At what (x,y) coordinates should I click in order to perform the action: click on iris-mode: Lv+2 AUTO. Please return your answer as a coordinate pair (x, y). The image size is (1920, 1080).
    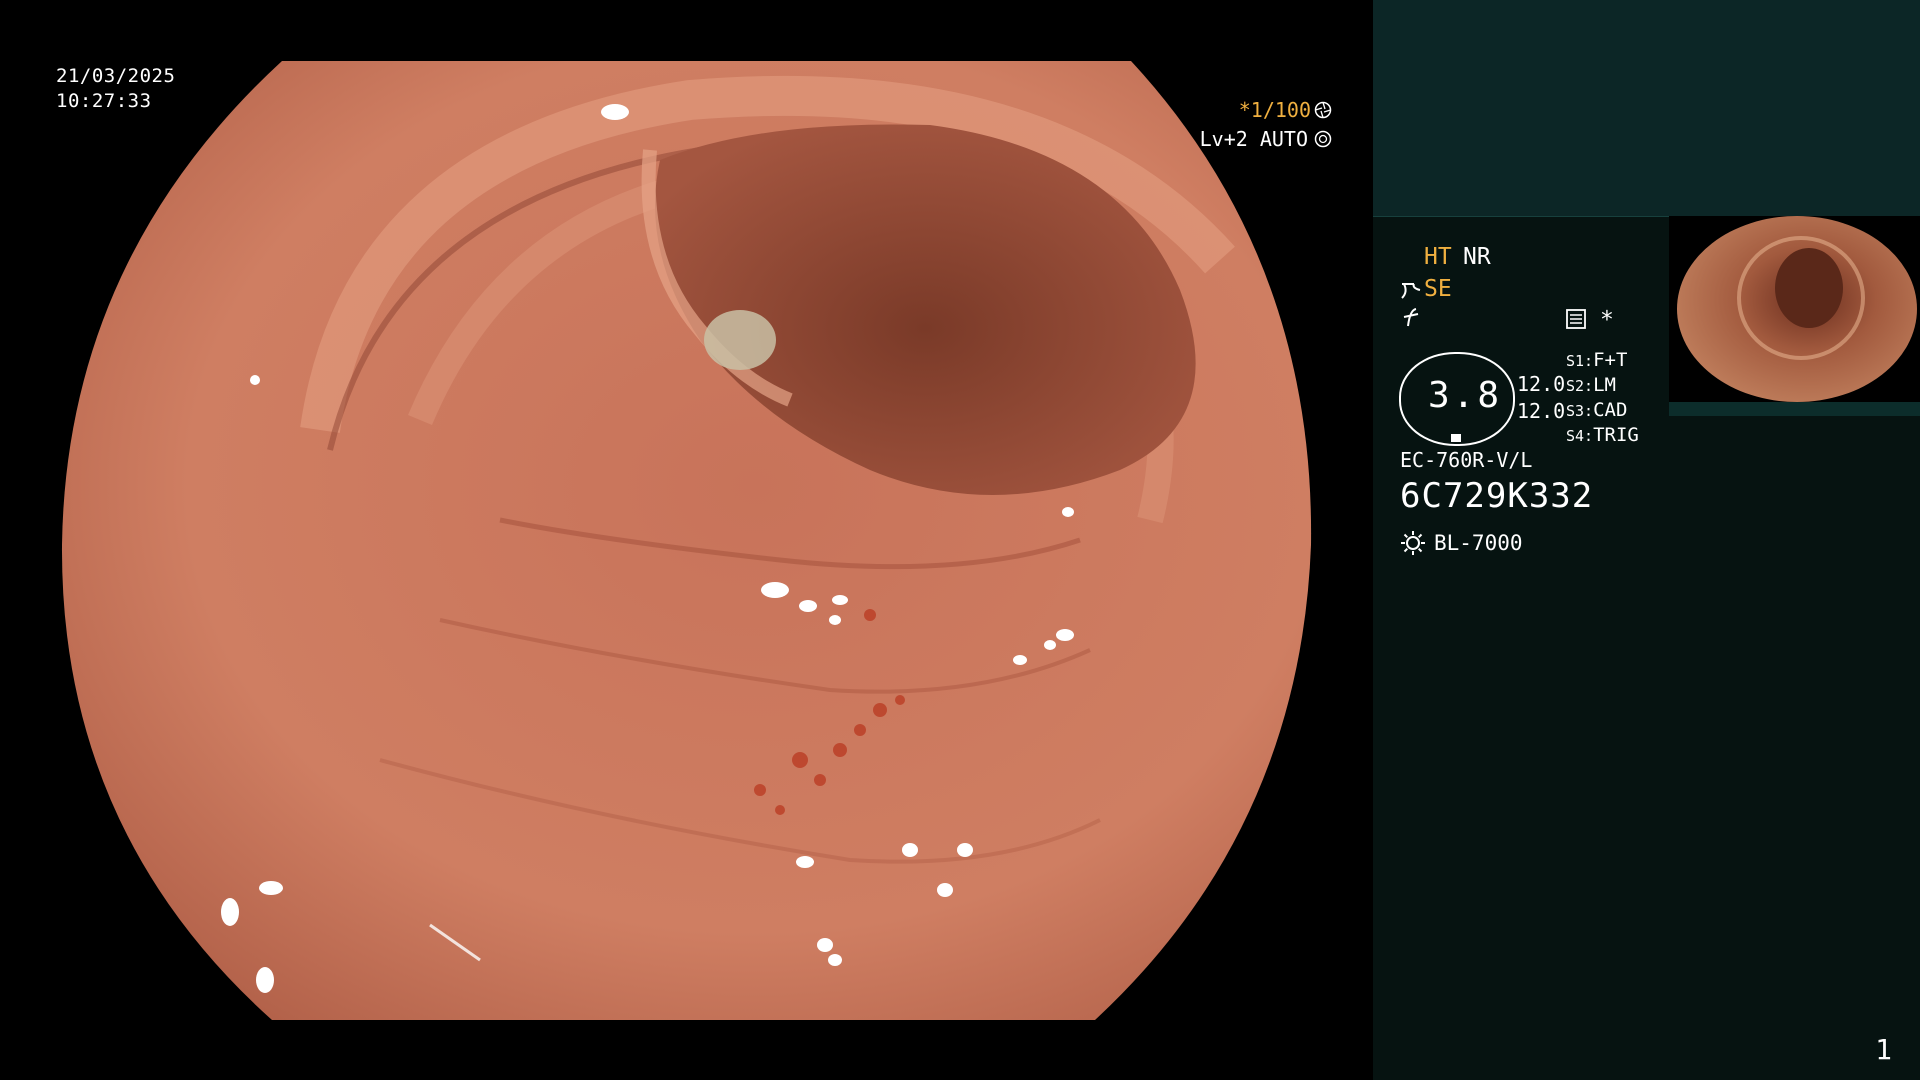
    Looking at the image, I should click on (1253, 139).